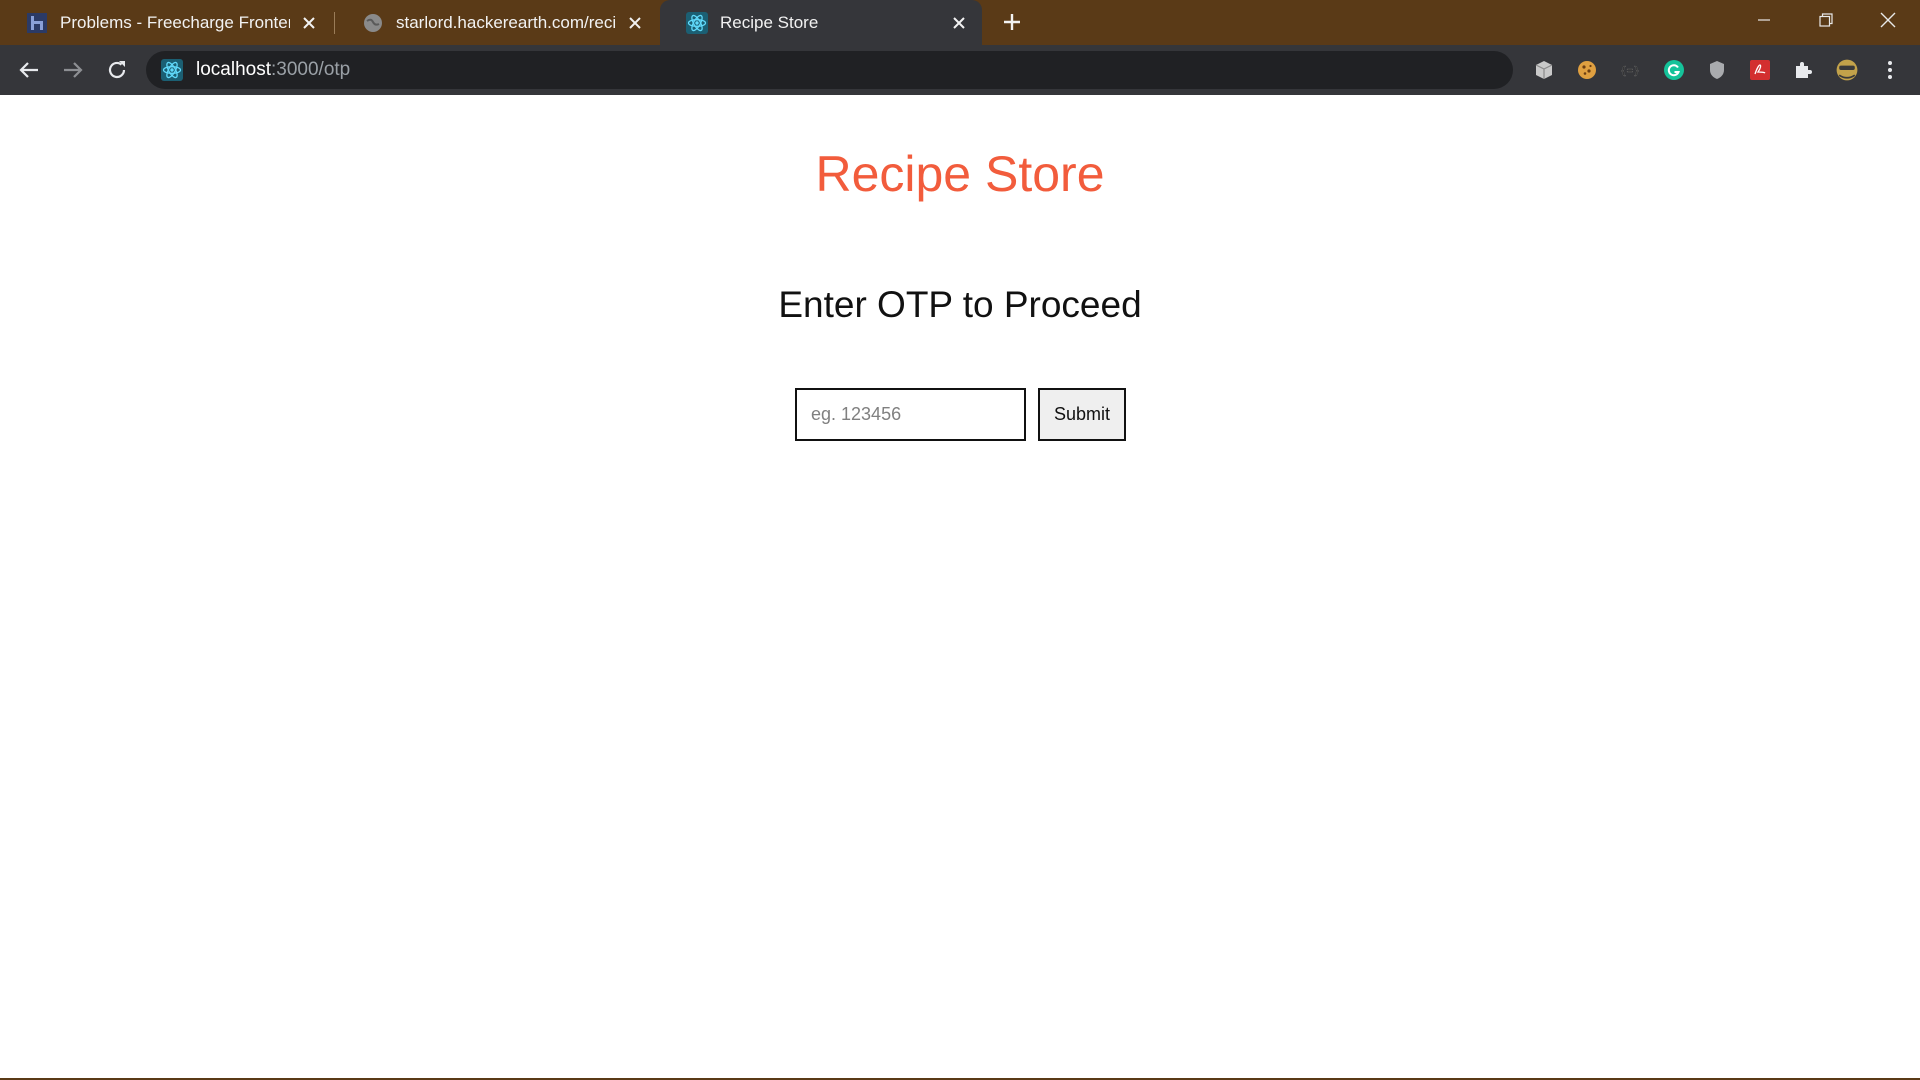  I want to click on tab-problems: Problems - Freecharge Frontend, so click(166, 22).